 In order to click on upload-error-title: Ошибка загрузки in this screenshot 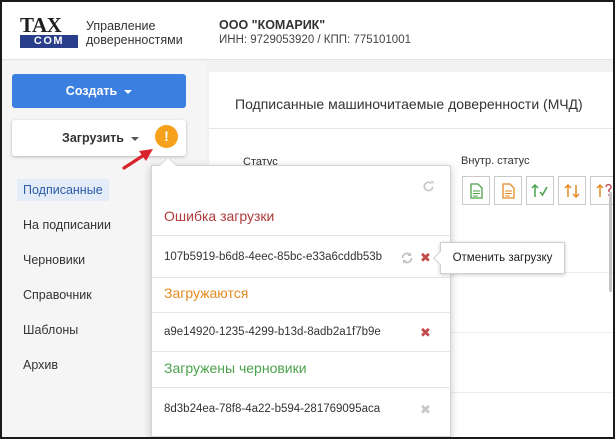, I will do `click(219, 216)`.